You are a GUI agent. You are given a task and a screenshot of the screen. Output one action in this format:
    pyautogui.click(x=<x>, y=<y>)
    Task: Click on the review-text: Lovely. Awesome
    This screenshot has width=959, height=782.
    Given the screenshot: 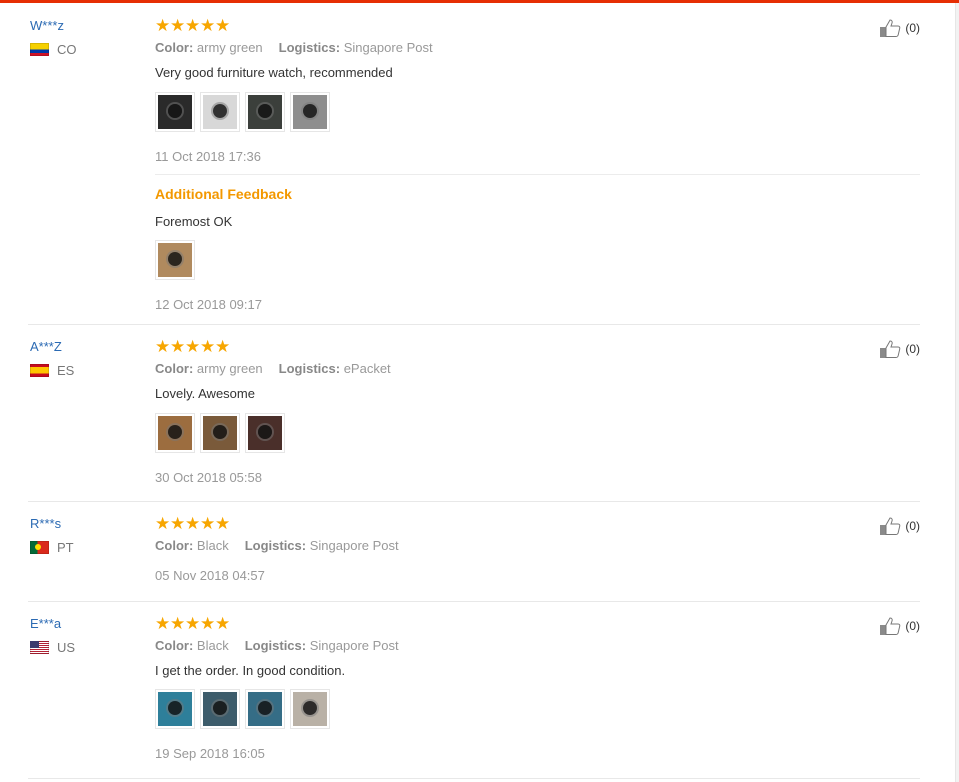 What is the action you would take?
    pyautogui.click(x=205, y=393)
    